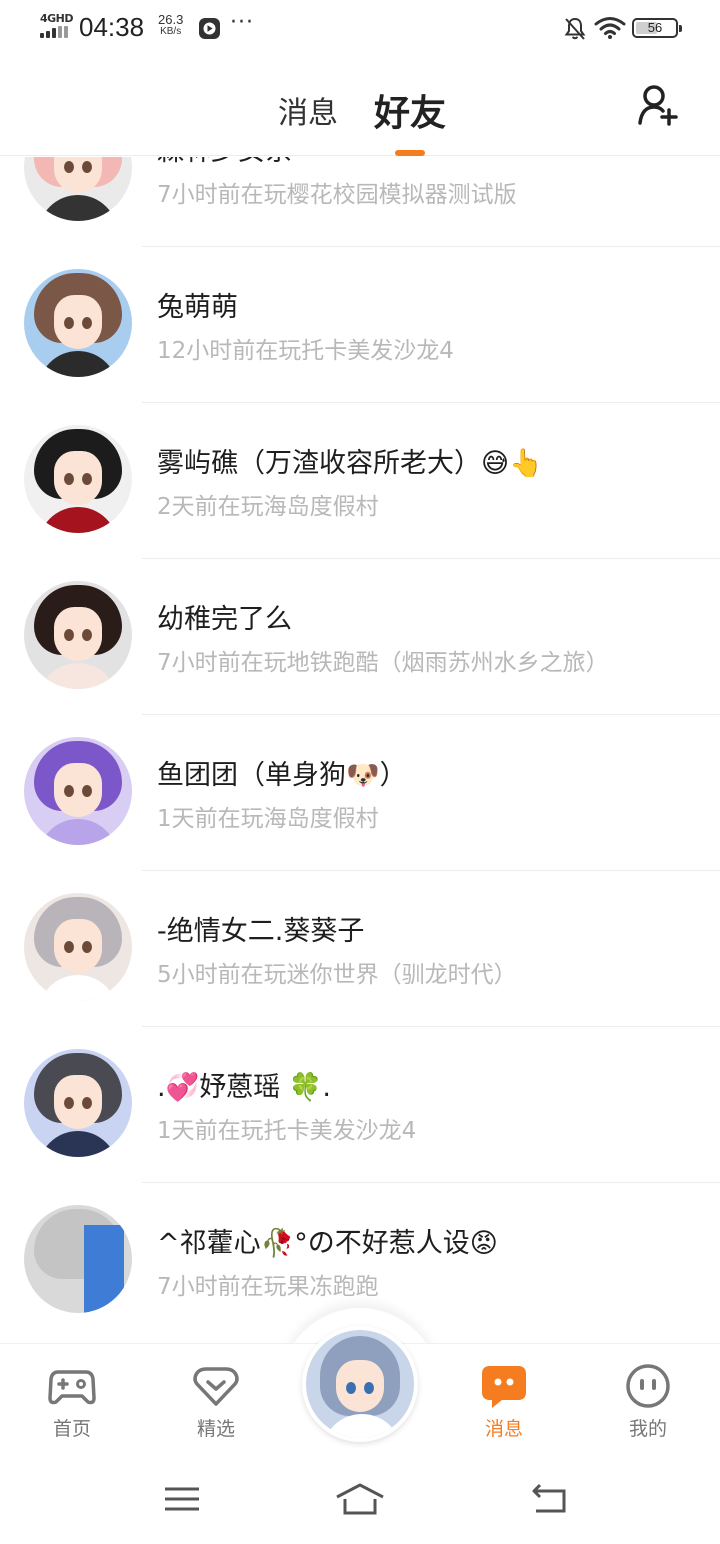  Describe the element at coordinates (360, 28) in the screenshot. I see `status-bar: 4GHD 04:38 26.3 KB/s ··· 56` at that location.